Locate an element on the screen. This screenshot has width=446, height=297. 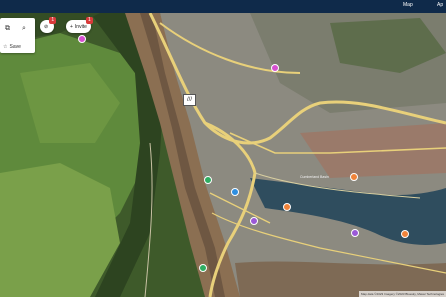
save-label: Save is located at coordinates (15, 47).